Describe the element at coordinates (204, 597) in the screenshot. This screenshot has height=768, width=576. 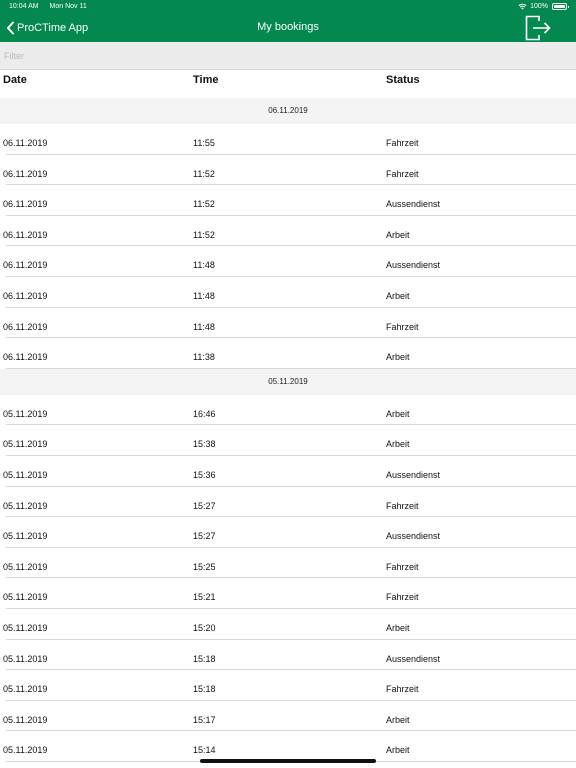
I see `booking-time: 15:21` at that location.